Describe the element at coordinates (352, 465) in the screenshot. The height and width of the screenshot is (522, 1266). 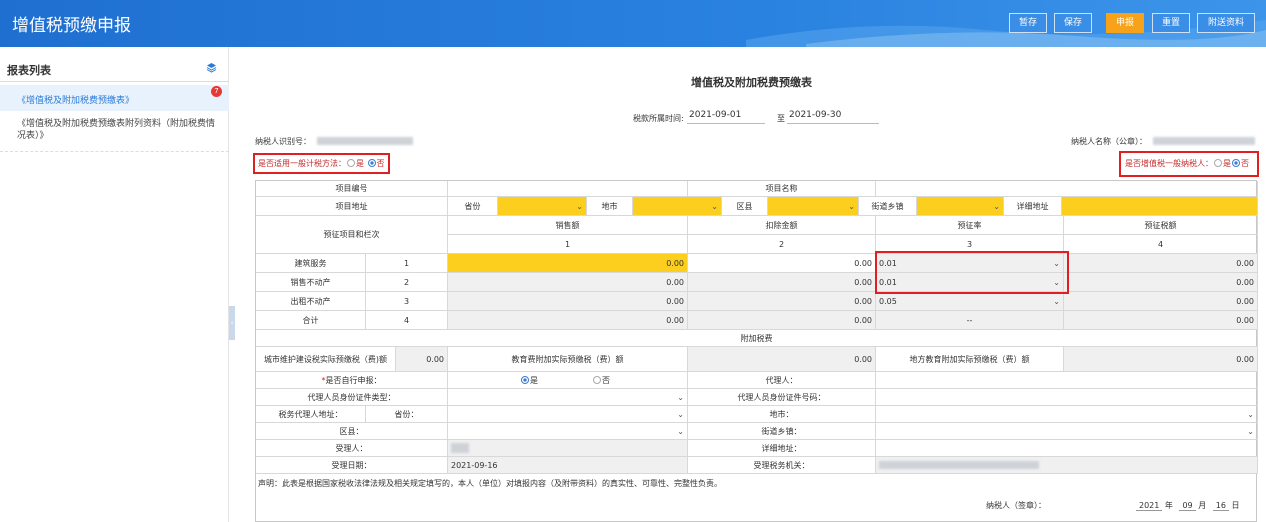
I see `accept-date-label: 受理日期：` at that location.